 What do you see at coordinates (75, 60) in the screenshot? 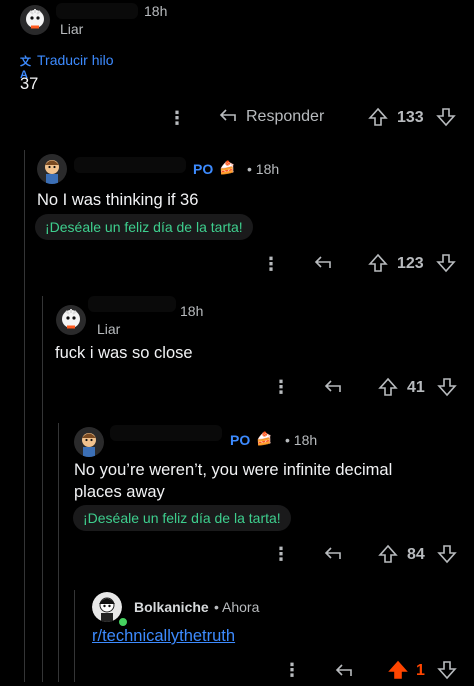
I see `translate-label: Traducir hilo` at bounding box center [75, 60].